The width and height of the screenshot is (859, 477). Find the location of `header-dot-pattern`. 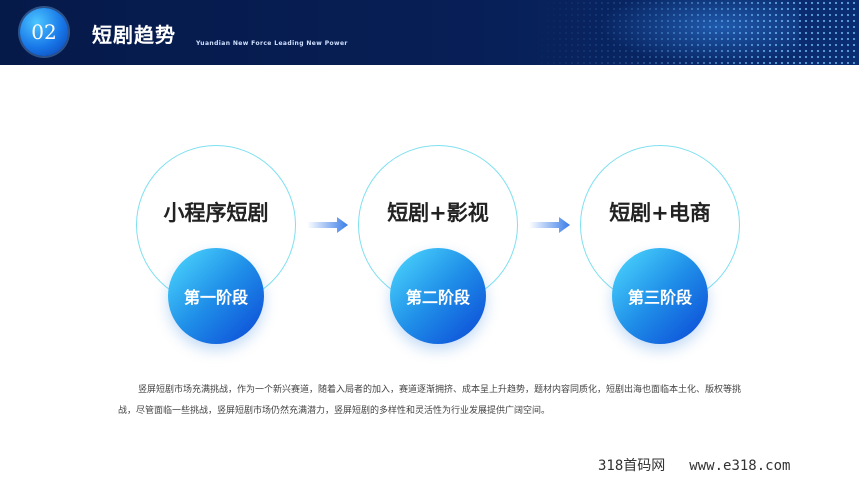

header-dot-pattern is located at coordinates (699, 32).